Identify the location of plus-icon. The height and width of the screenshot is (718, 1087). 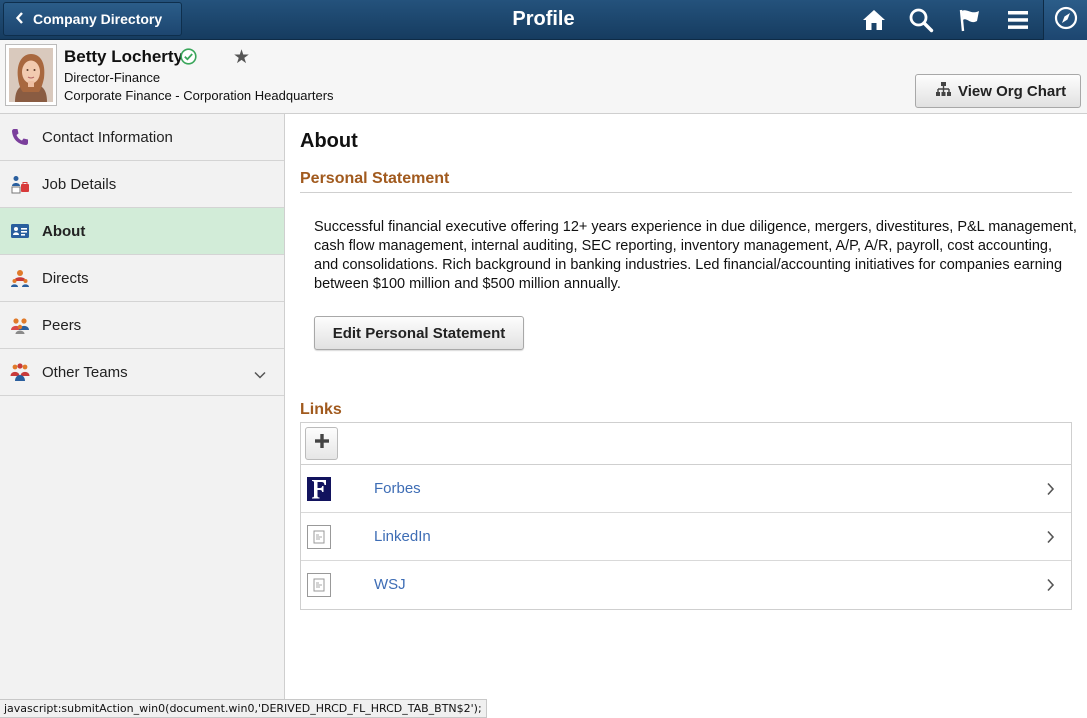
(322, 443).